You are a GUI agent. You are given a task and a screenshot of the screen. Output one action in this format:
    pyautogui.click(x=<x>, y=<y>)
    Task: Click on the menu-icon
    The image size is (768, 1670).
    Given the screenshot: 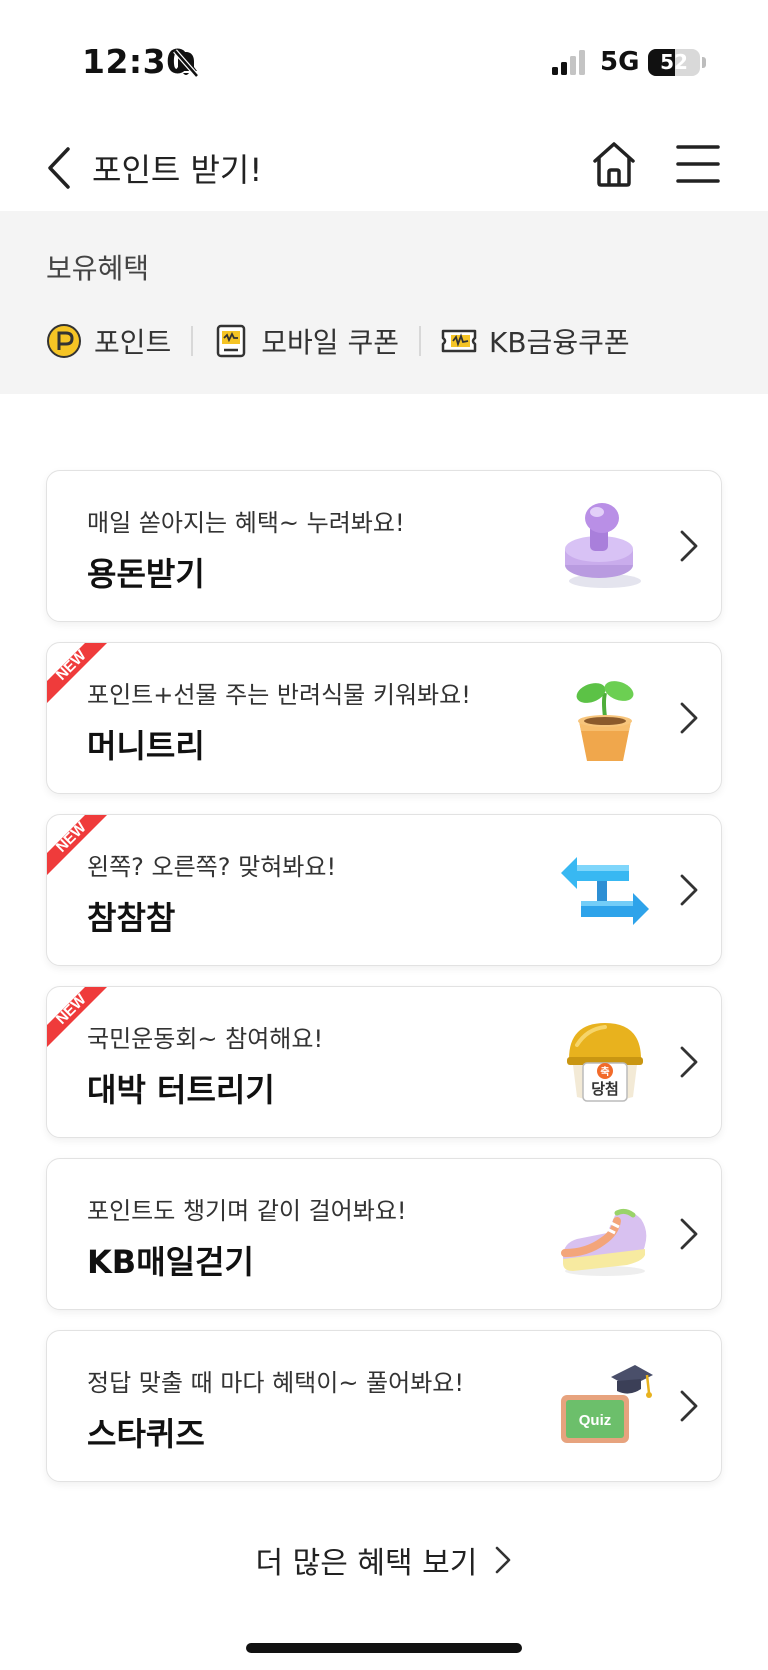 What is the action you would take?
    pyautogui.click(x=698, y=164)
    